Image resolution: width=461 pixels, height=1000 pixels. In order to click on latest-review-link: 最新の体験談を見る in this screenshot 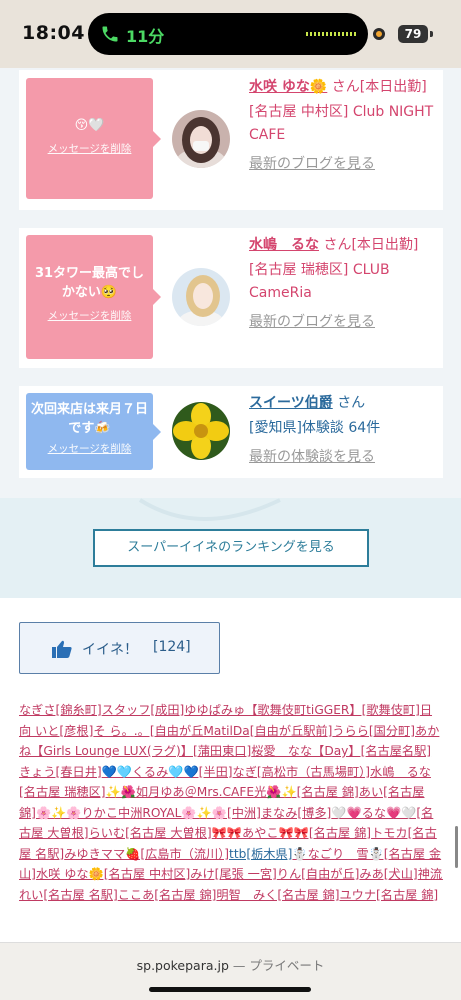, I will do `click(312, 457)`.